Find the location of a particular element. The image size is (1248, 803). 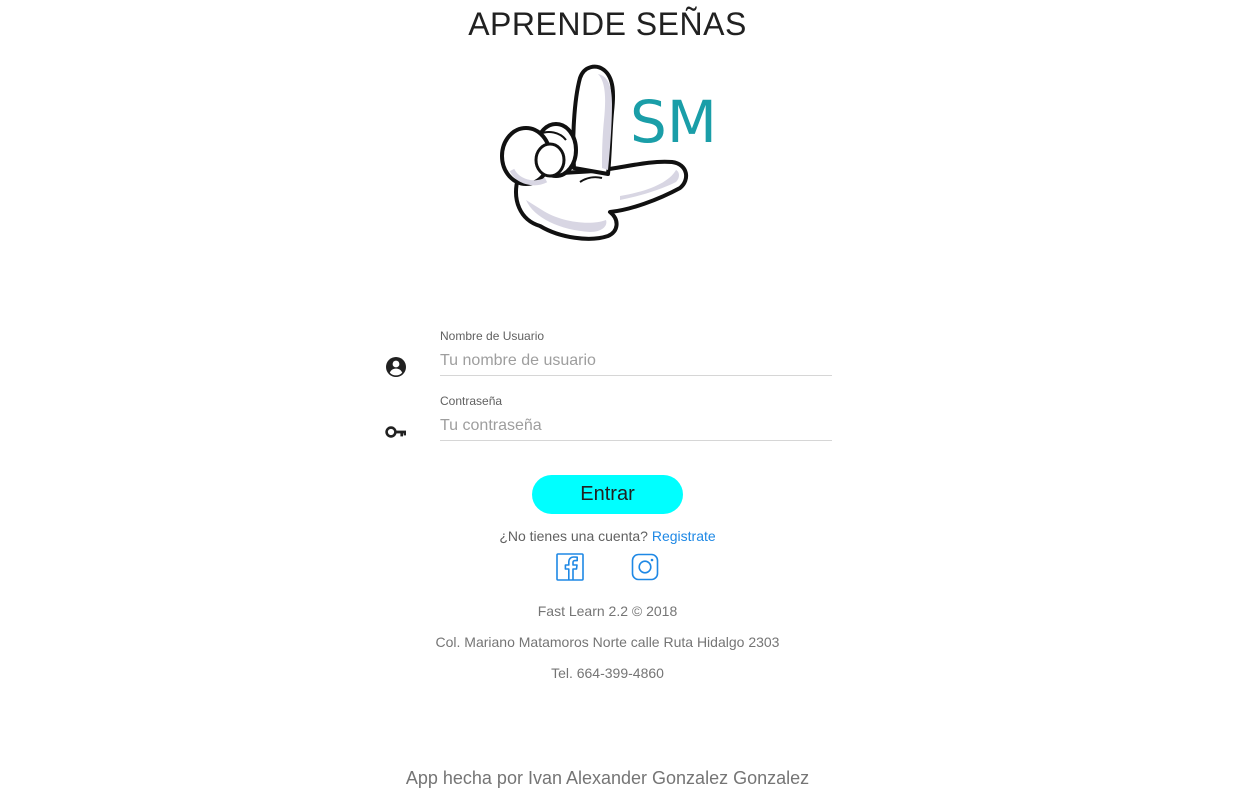

register-link: Registrate is located at coordinates (684, 536).